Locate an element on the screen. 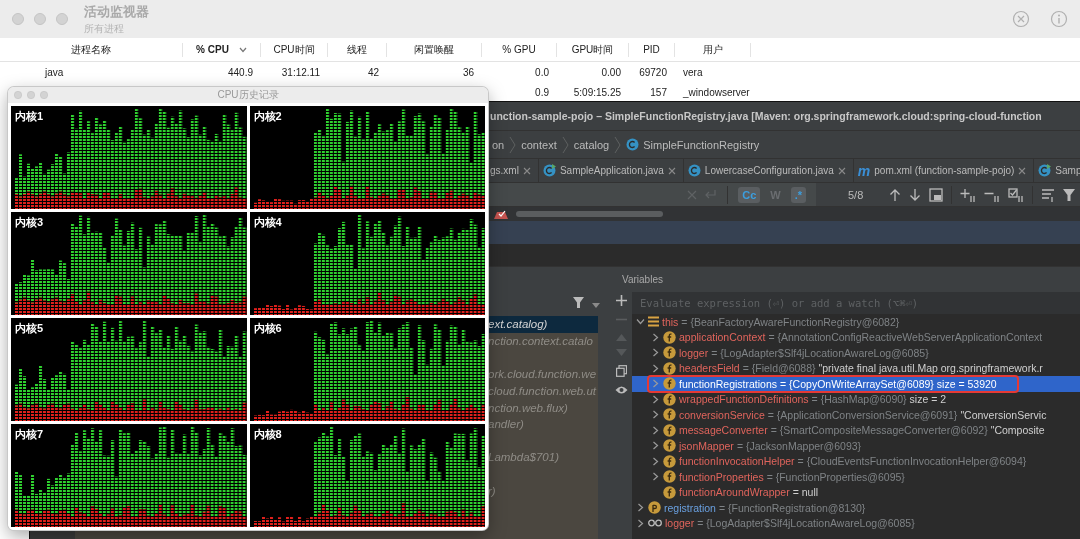  table-cell-text: 0.0 is located at coordinates (542, 72).